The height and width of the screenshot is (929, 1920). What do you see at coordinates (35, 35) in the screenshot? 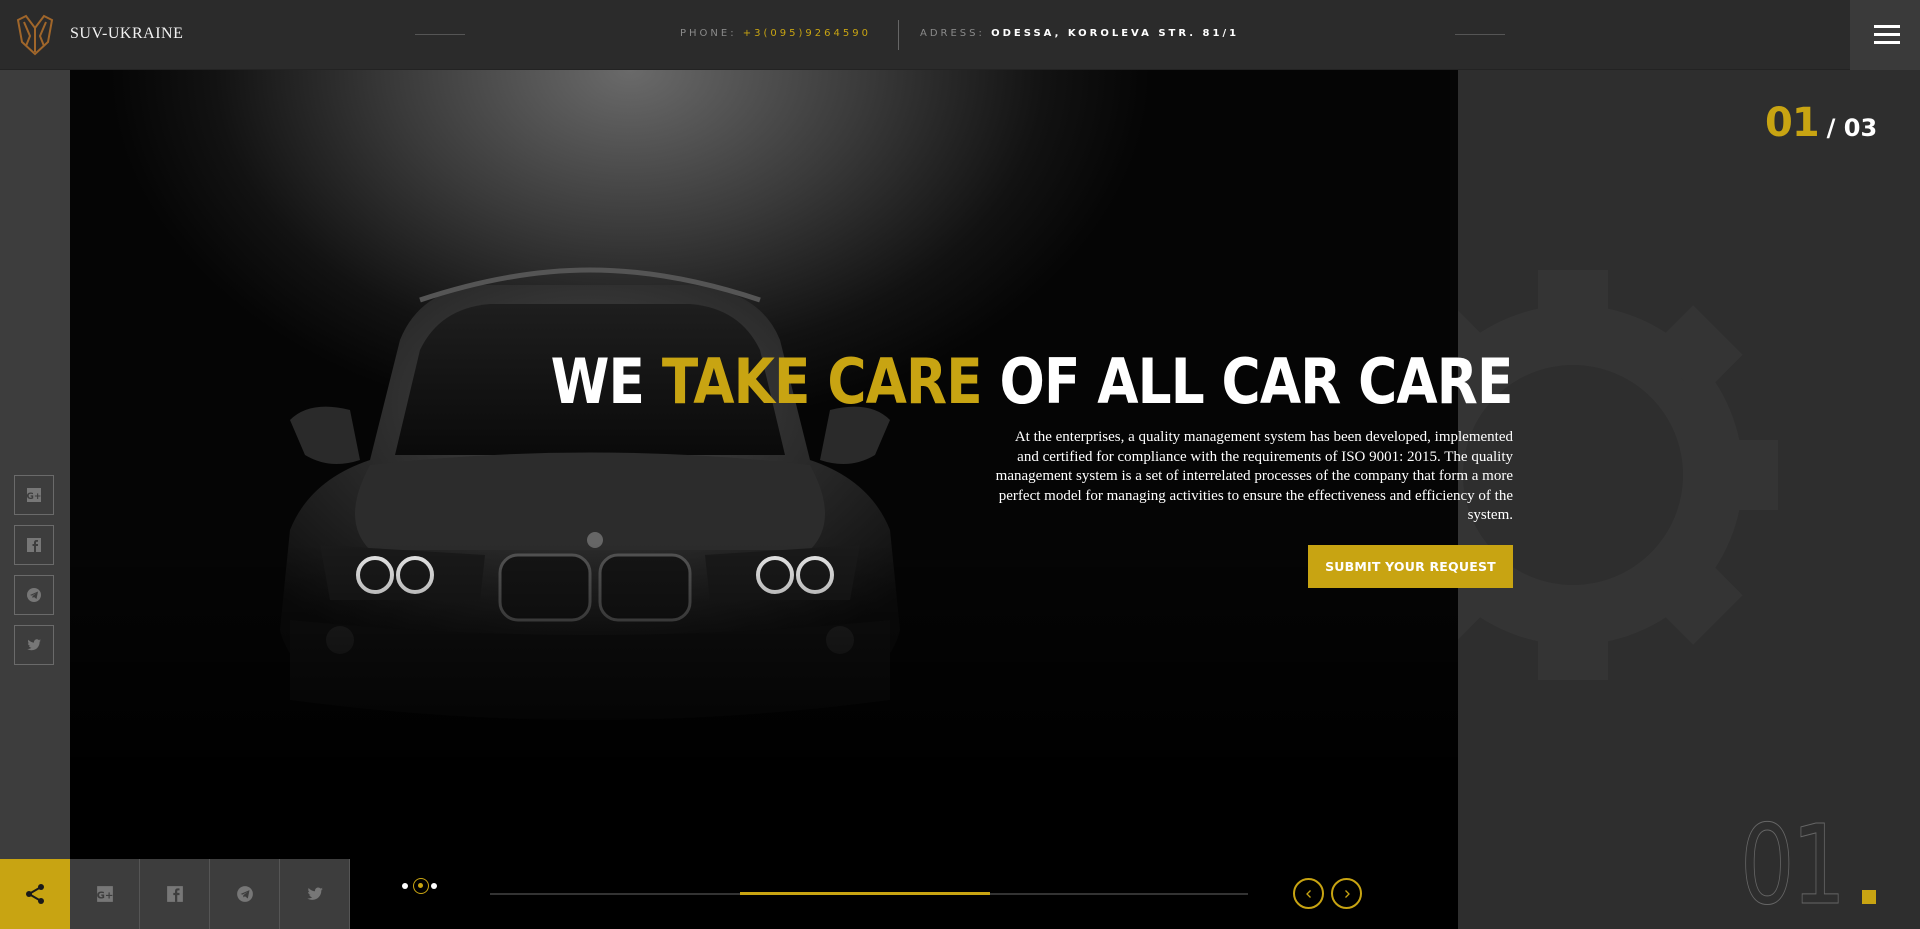
I see `logo-icon` at bounding box center [35, 35].